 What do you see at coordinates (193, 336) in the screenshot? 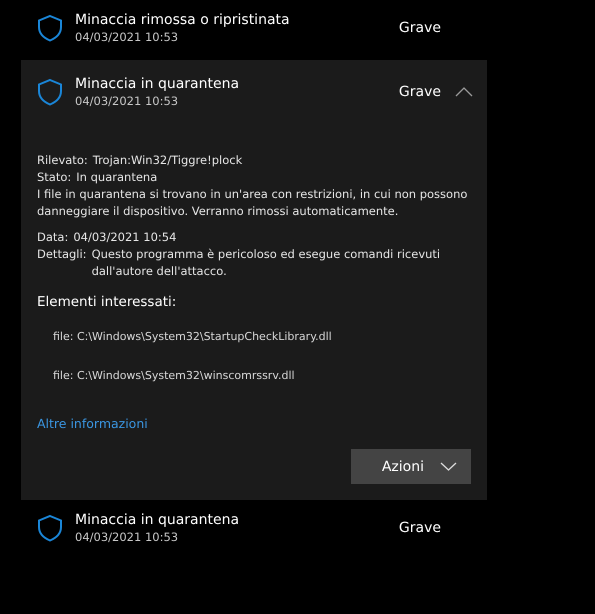
I see `affected-file: file: C:\Windows\System32\StartupCheckLibrary.dll` at bounding box center [193, 336].